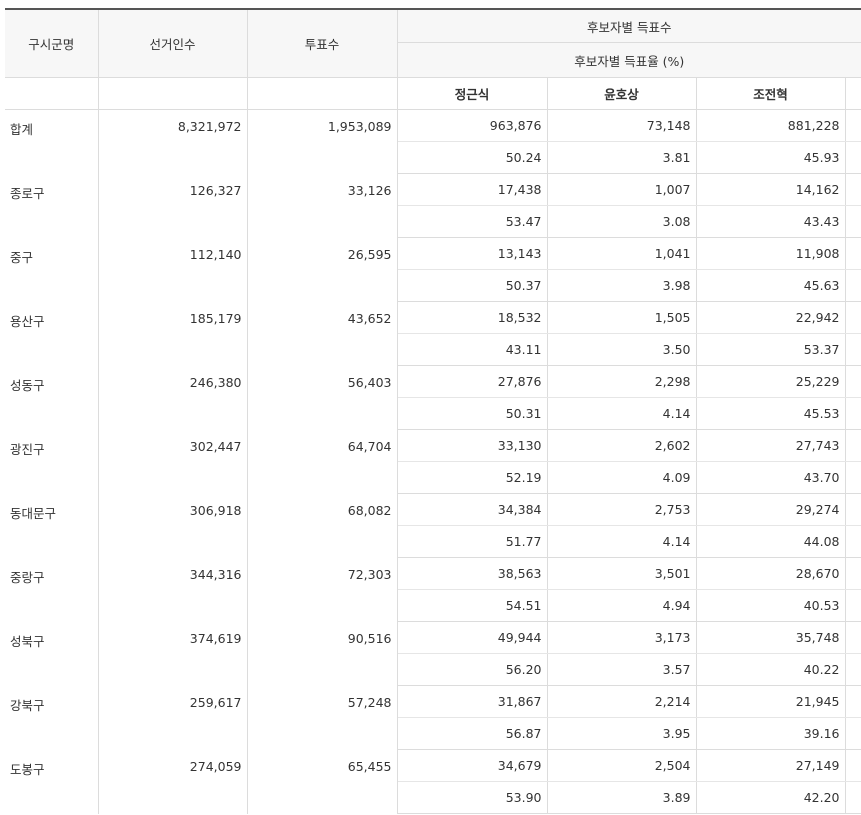 The height and width of the screenshot is (815, 861). Describe the element at coordinates (629, 60) in the screenshot. I see `header-candidate-rates: 후보자별 득표율 (%)` at that location.